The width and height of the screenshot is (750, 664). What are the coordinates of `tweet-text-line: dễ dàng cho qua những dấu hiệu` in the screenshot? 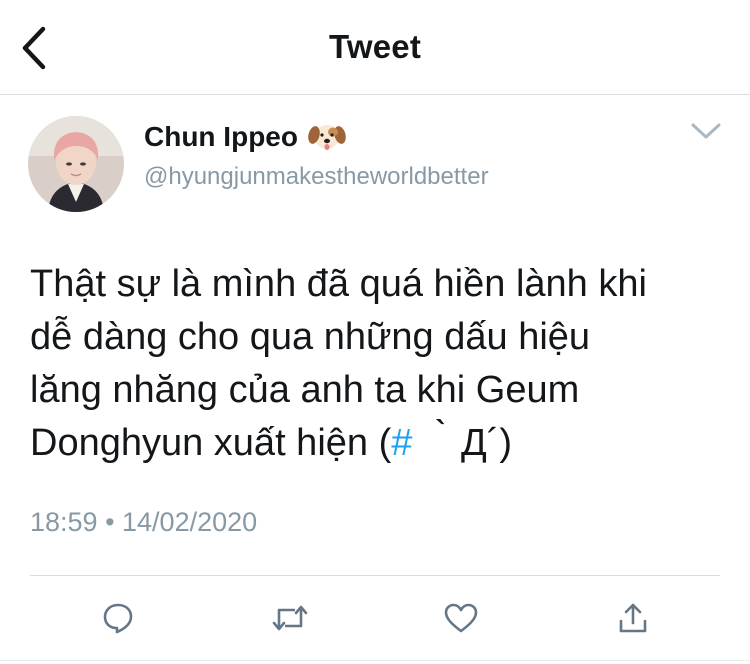 It's located at (310, 337).